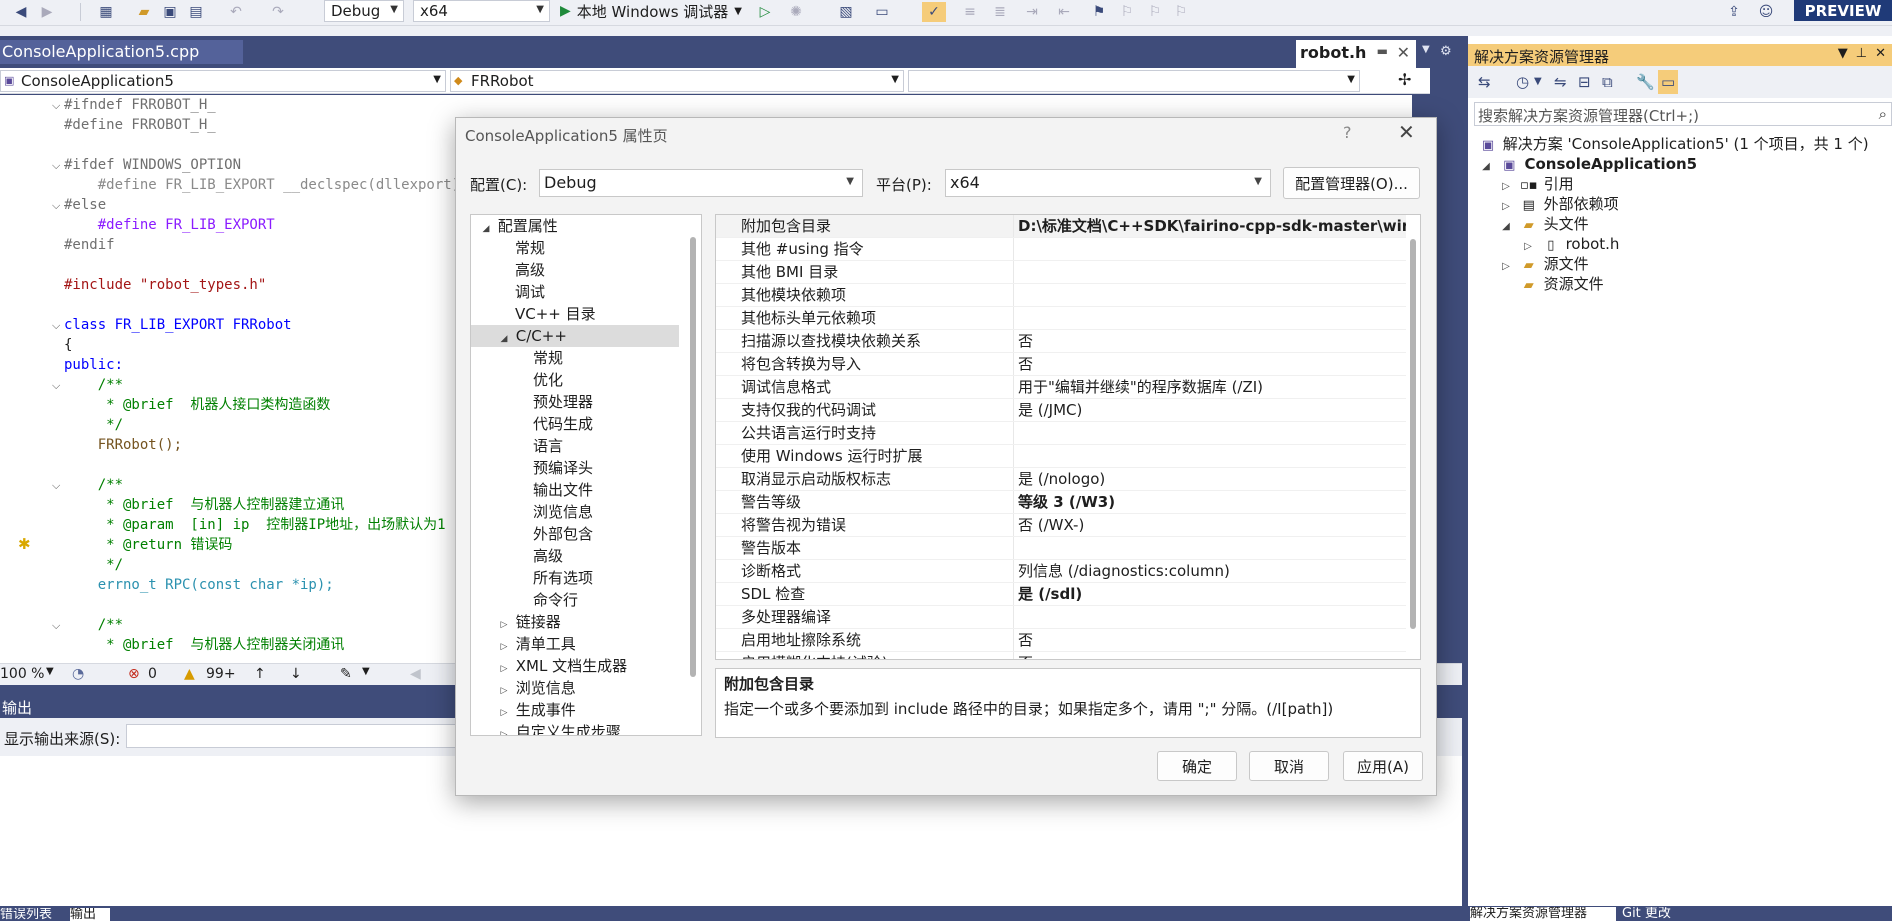  I want to click on property-row: 诊断格式 列信息 (/diagnostics:column), so click(1061, 571).